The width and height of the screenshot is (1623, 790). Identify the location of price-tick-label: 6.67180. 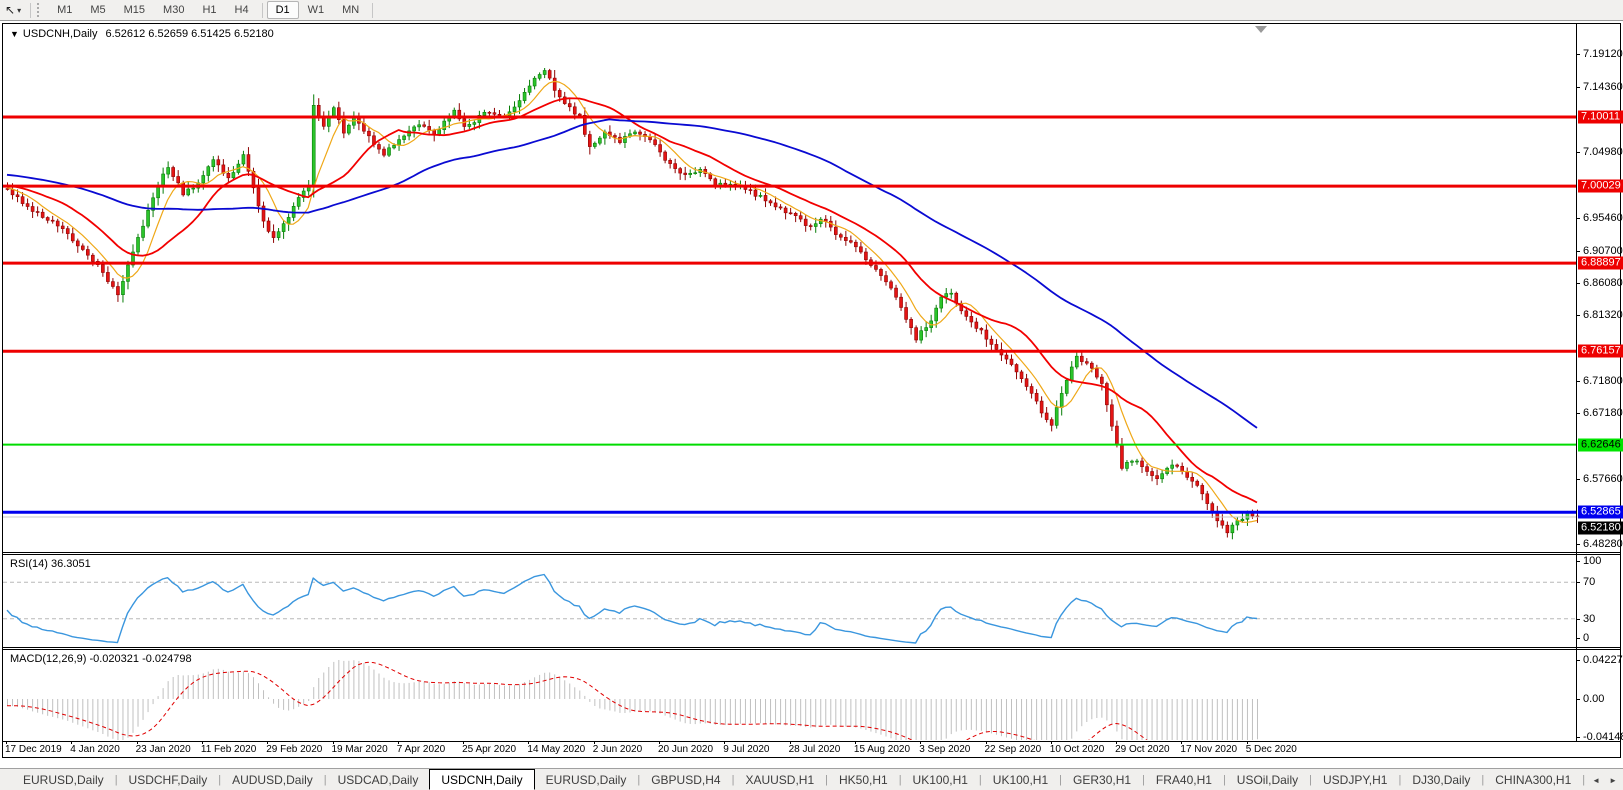
(1599, 413).